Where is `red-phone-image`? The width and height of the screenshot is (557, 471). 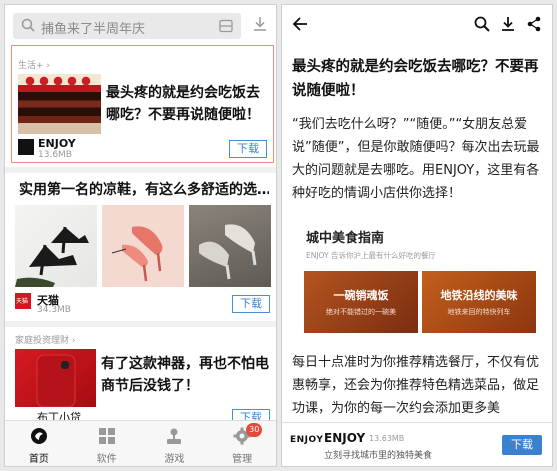
red-phone-image is located at coordinates (55, 378).